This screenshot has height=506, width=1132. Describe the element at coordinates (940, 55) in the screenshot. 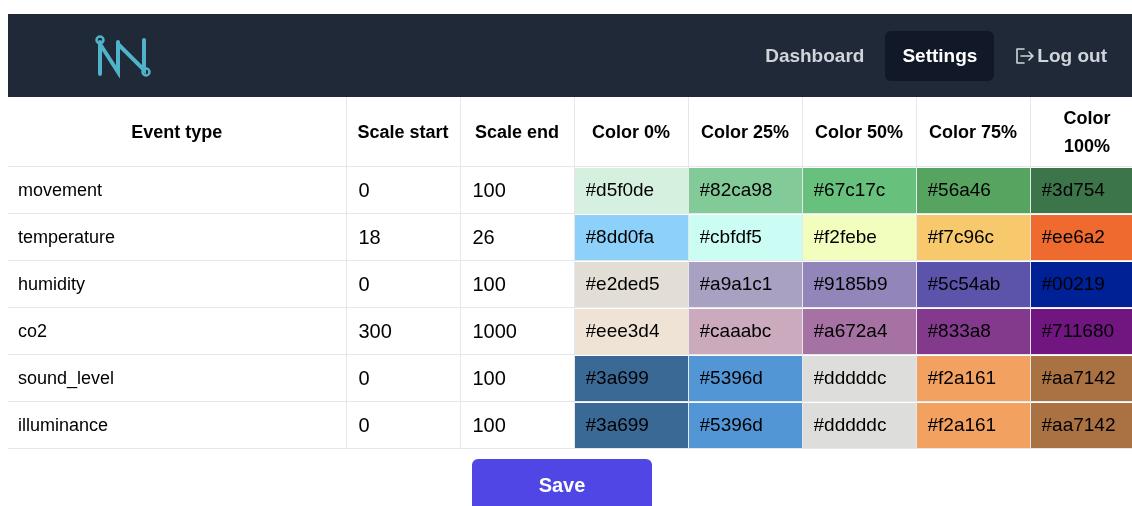

I see `nav-link: Settings` at that location.